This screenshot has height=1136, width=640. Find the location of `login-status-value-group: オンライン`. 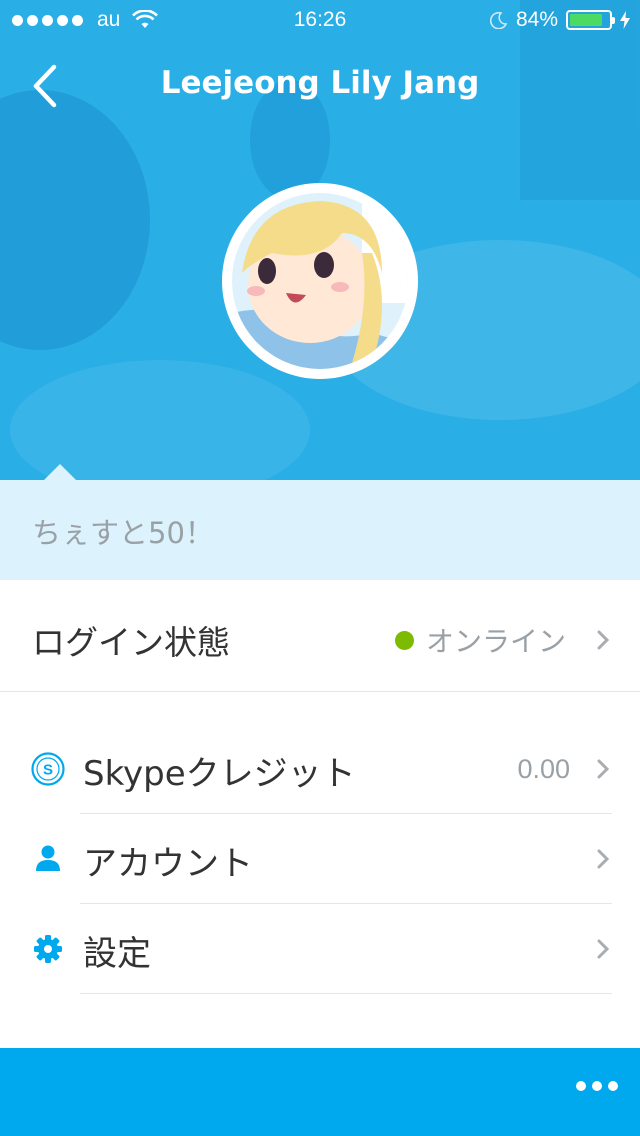

login-status-value-group: オンライン is located at coordinates (502, 640).